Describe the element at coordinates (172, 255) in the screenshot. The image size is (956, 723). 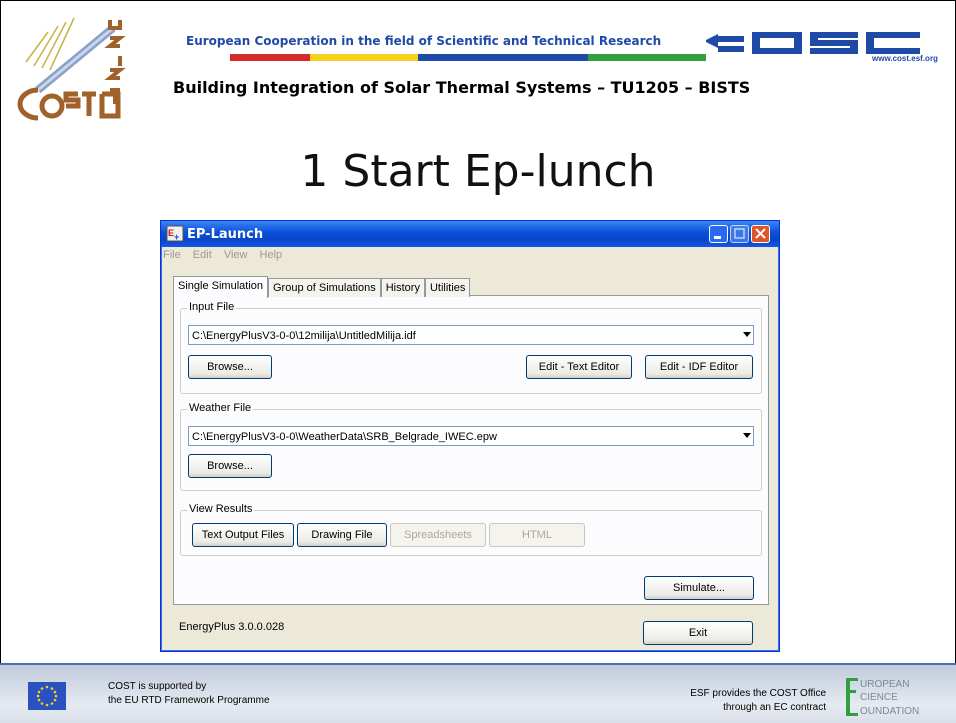
I see `menu-file: File` at that location.